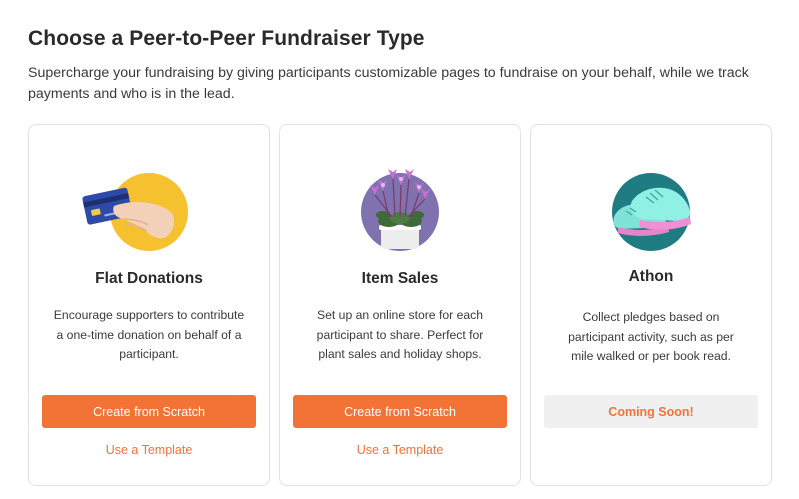  What do you see at coordinates (651, 411) in the screenshot?
I see `coming-soon-badge: Coming Soon!` at bounding box center [651, 411].